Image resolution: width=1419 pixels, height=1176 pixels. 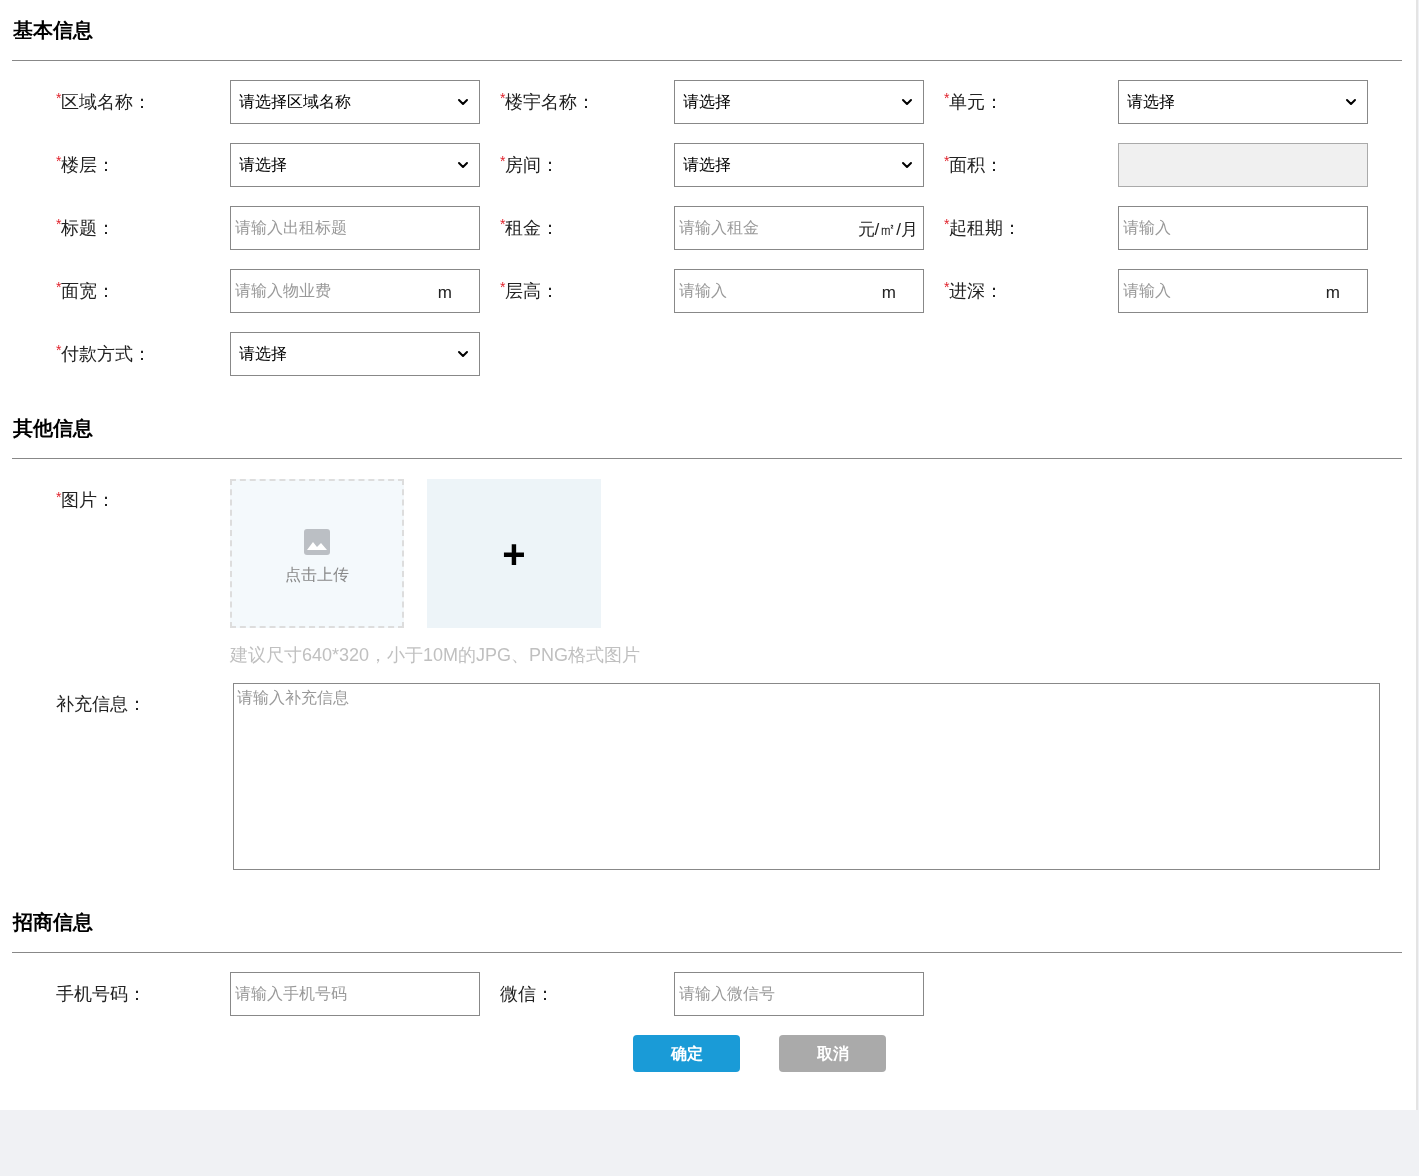 I want to click on section-title: 招商信息, so click(x=53, y=922).